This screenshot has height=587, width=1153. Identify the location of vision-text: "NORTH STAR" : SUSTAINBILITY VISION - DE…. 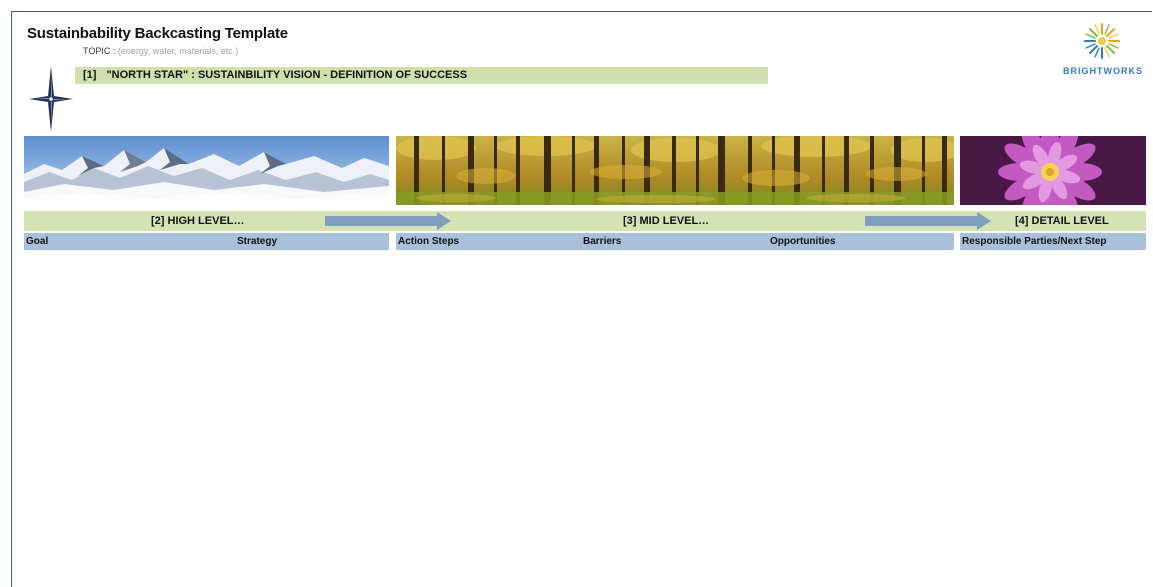
(287, 75).